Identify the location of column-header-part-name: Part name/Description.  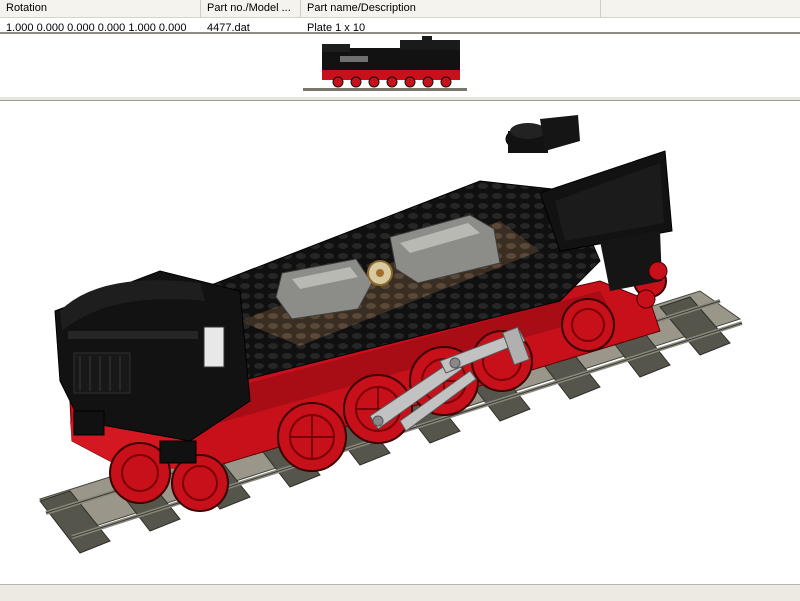
(451, 8).